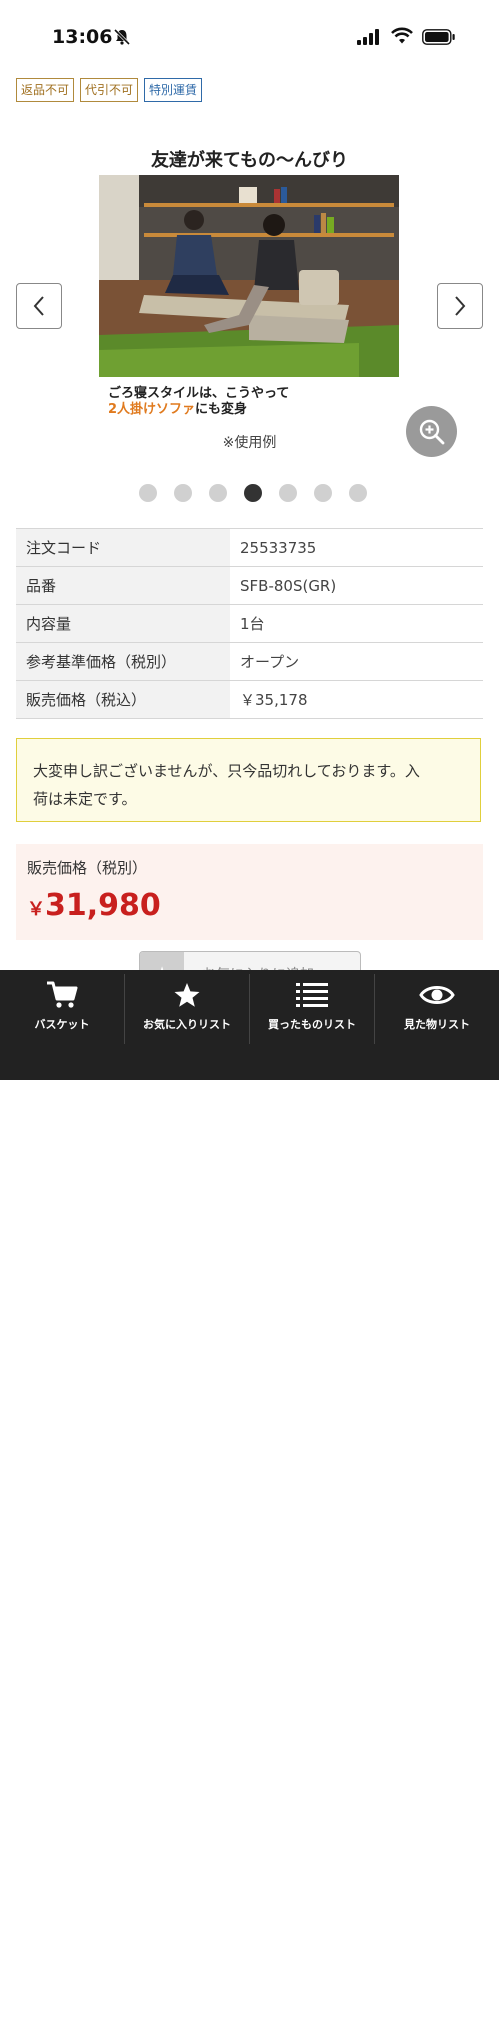  Describe the element at coordinates (123, 699) in the screenshot. I see `spec-key: 販売価格（税込）` at that location.